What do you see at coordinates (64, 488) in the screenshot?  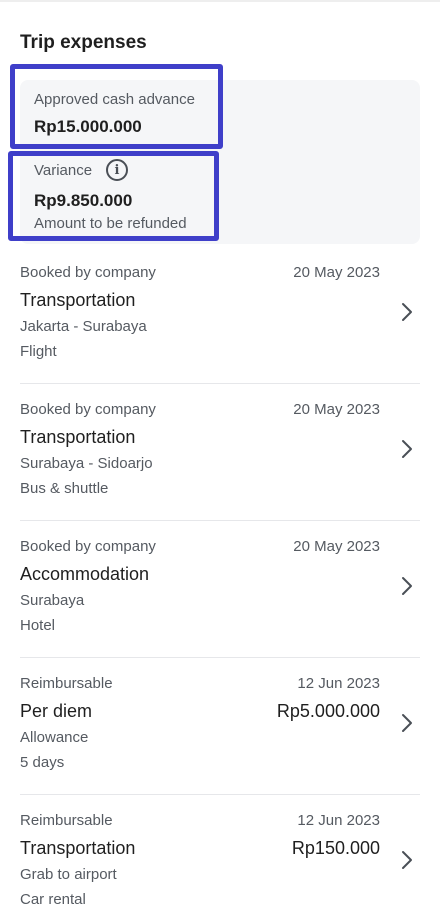 I see `expense-detail-kind: Bus & shuttle` at bounding box center [64, 488].